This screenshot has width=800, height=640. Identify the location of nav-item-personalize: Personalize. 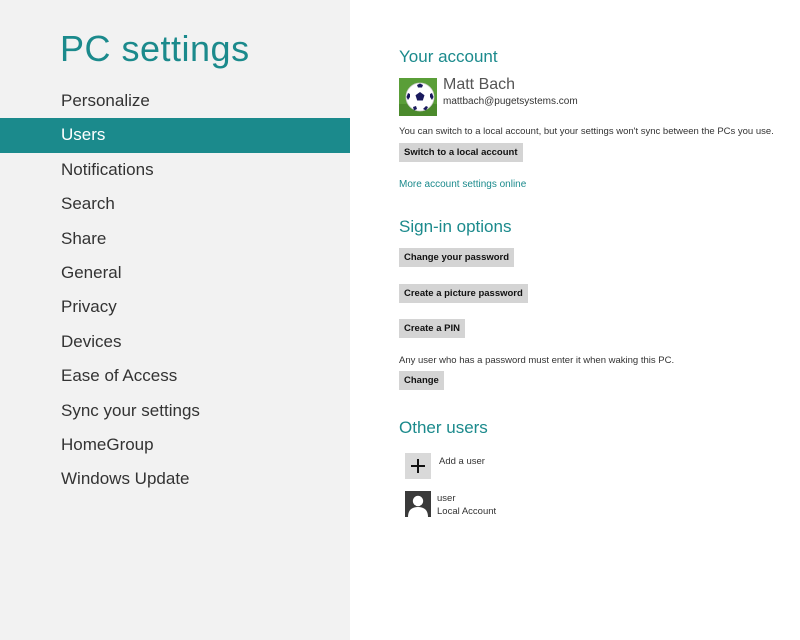
(175, 101).